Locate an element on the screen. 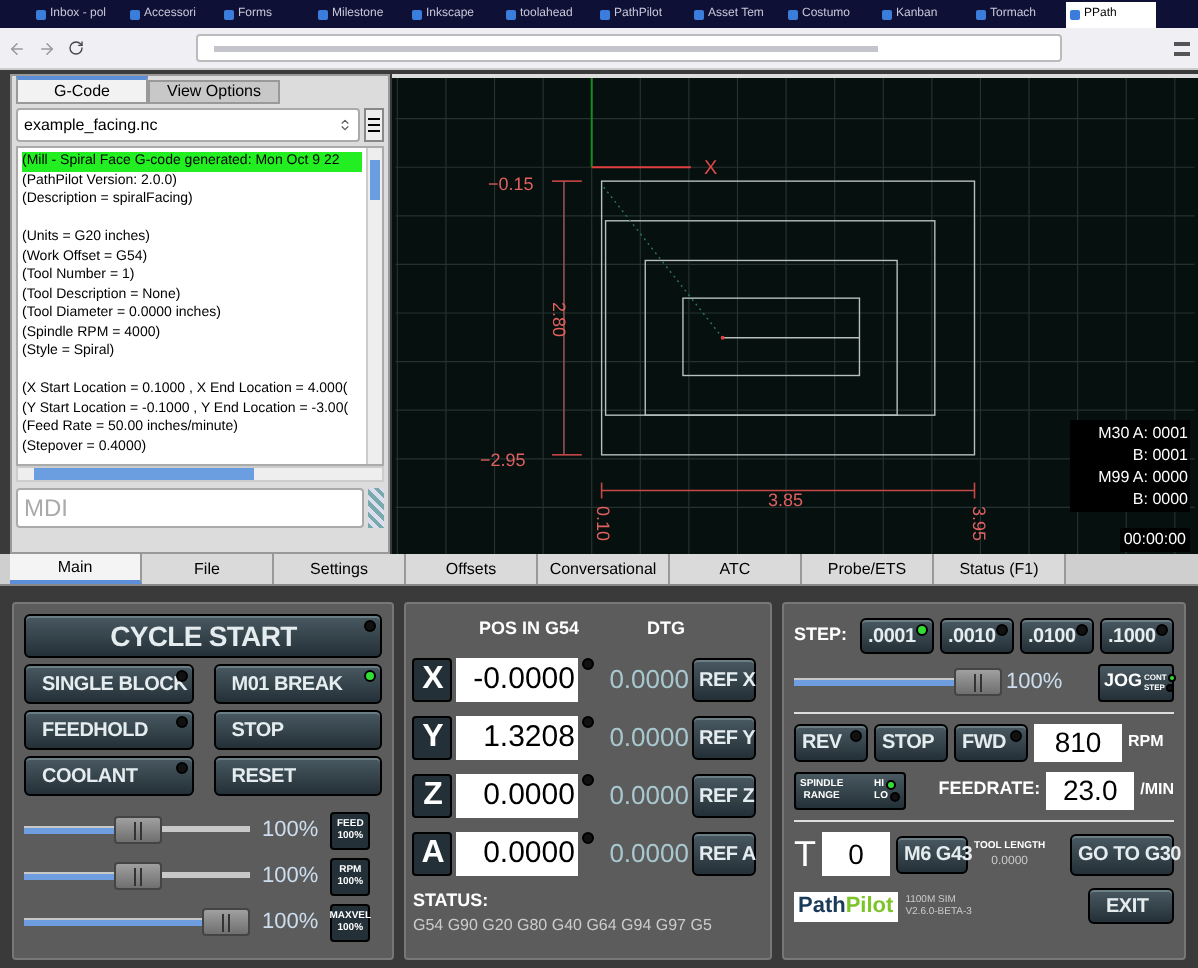  main-tab: Main is located at coordinates (76, 569).